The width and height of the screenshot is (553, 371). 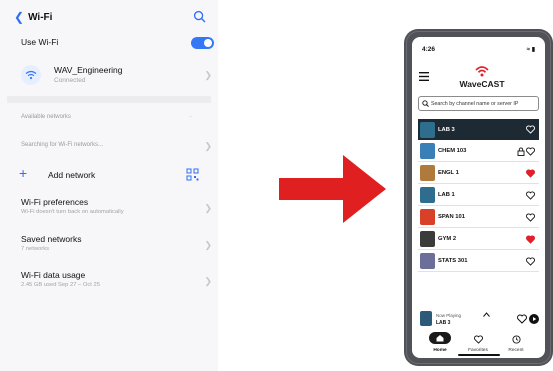 I want to click on home-indicator, so click(x=479, y=355).